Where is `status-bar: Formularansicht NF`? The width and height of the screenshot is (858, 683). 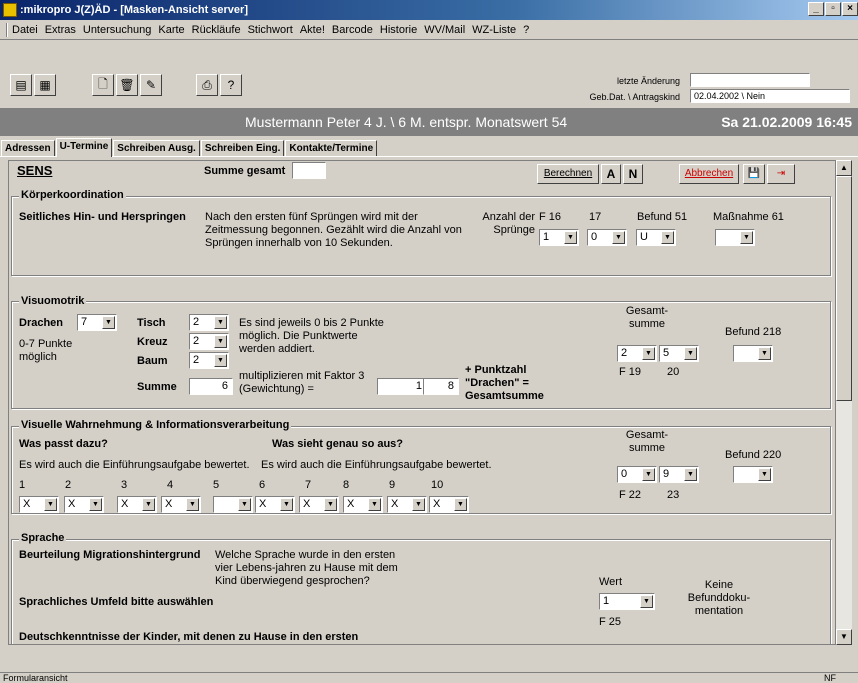 status-bar: Formularansicht NF is located at coordinates (429, 677).